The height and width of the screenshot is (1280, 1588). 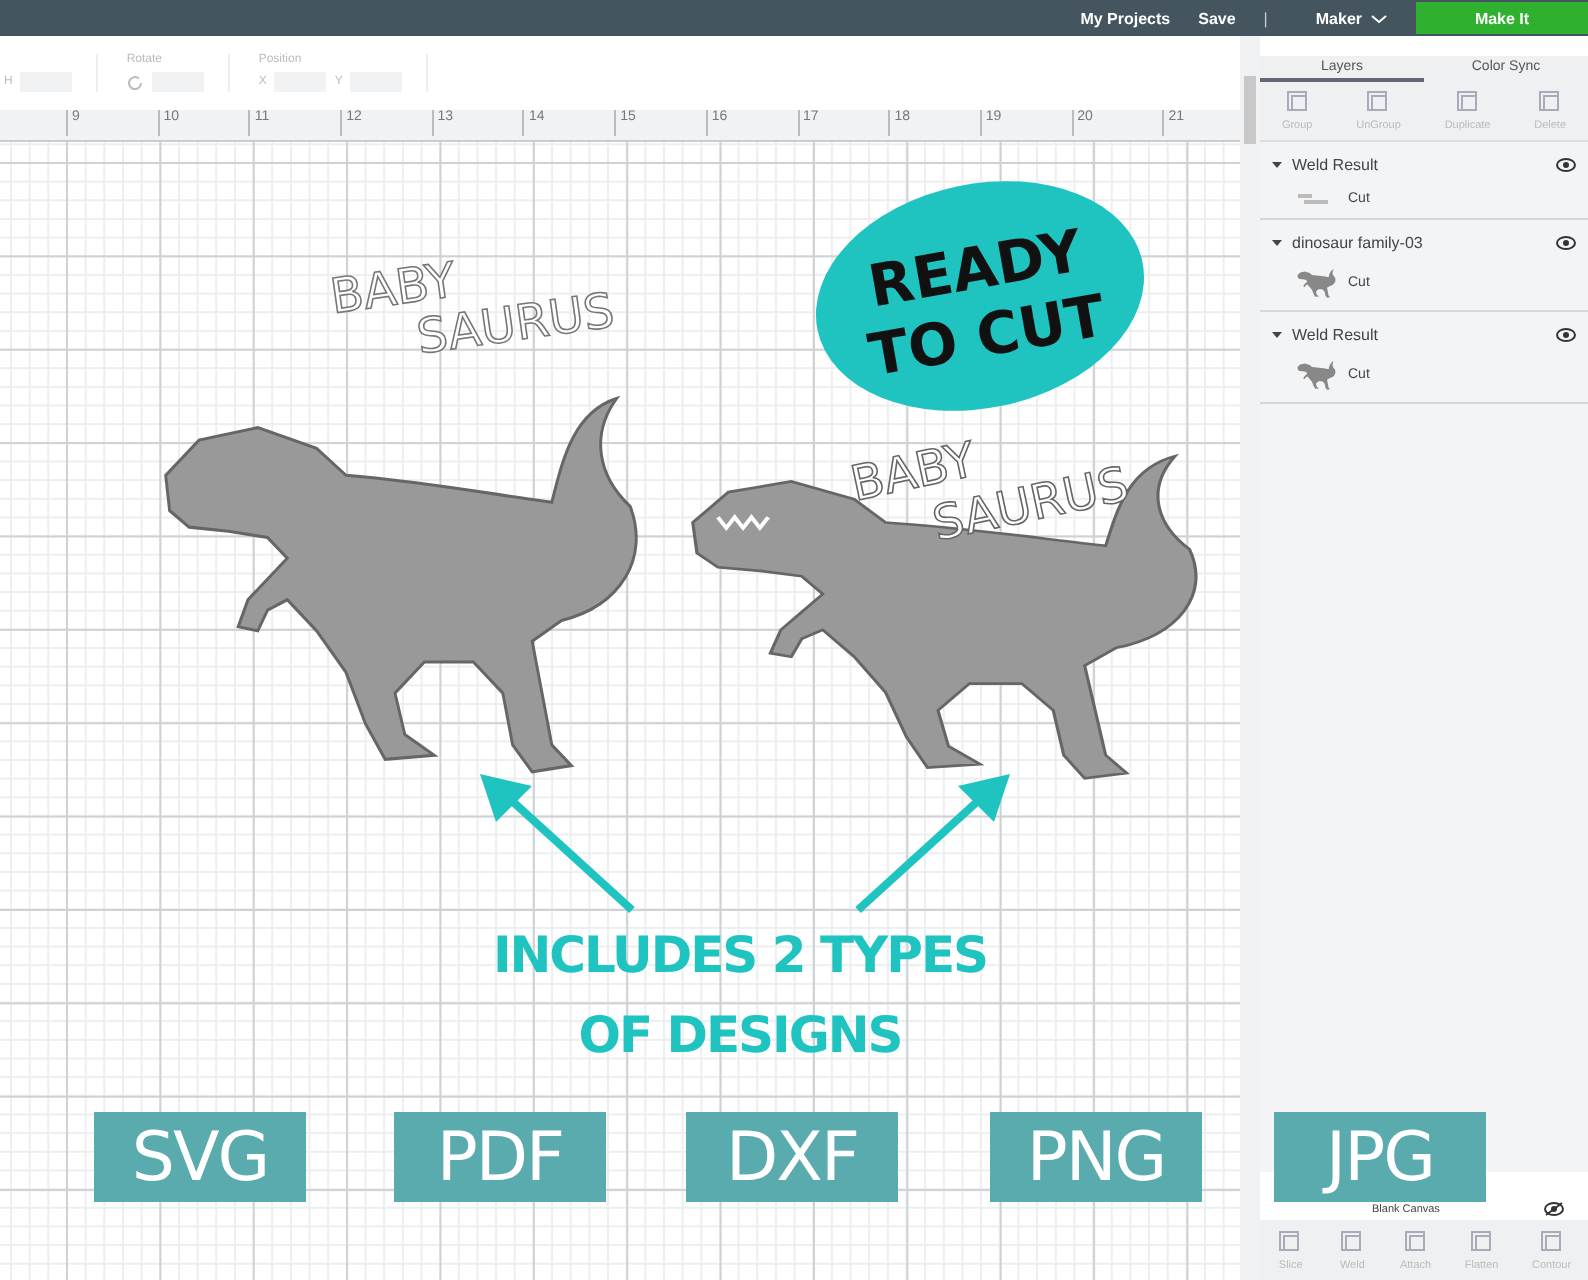 I want to click on format-badge: JPG, so click(x=1380, y=1157).